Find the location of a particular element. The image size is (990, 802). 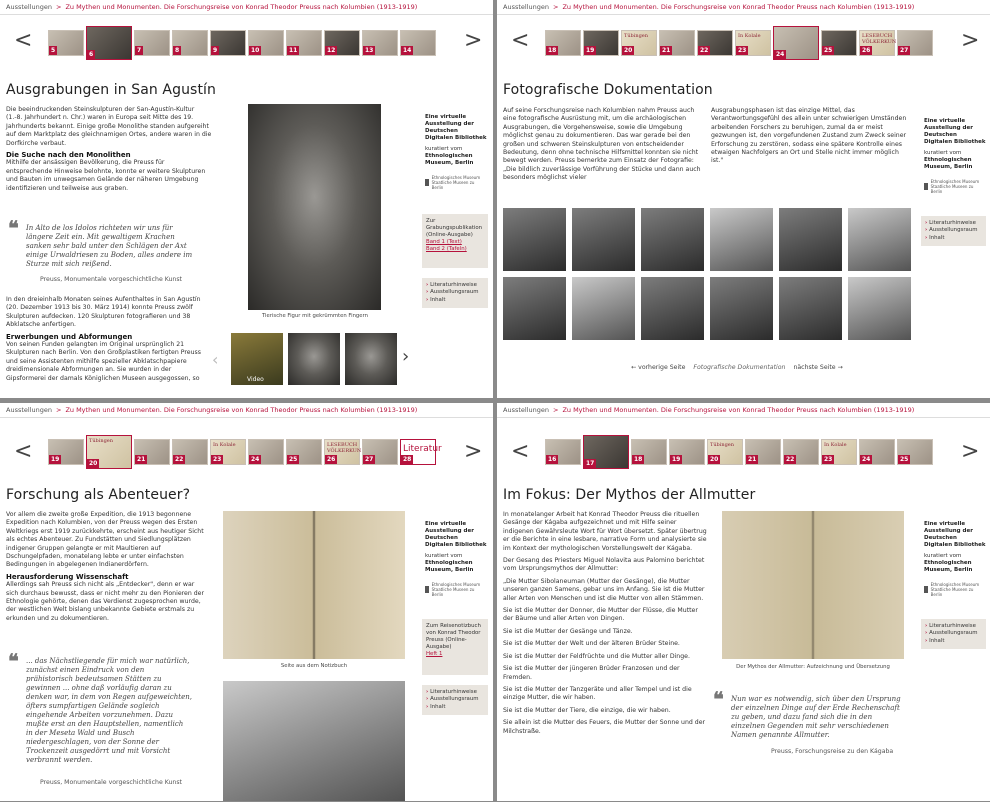

thumbnail-6: 6 is located at coordinates (109, 43).